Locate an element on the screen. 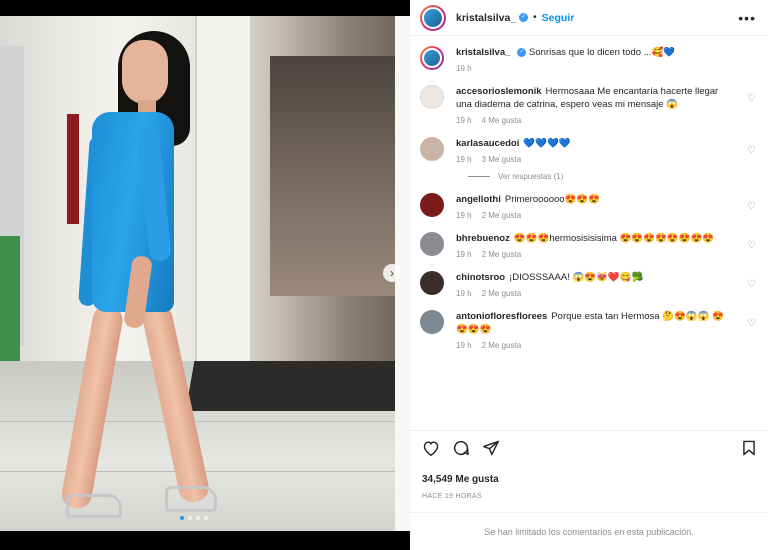 This screenshot has width=768, height=550. follow-button: Seguir is located at coordinates (558, 18).